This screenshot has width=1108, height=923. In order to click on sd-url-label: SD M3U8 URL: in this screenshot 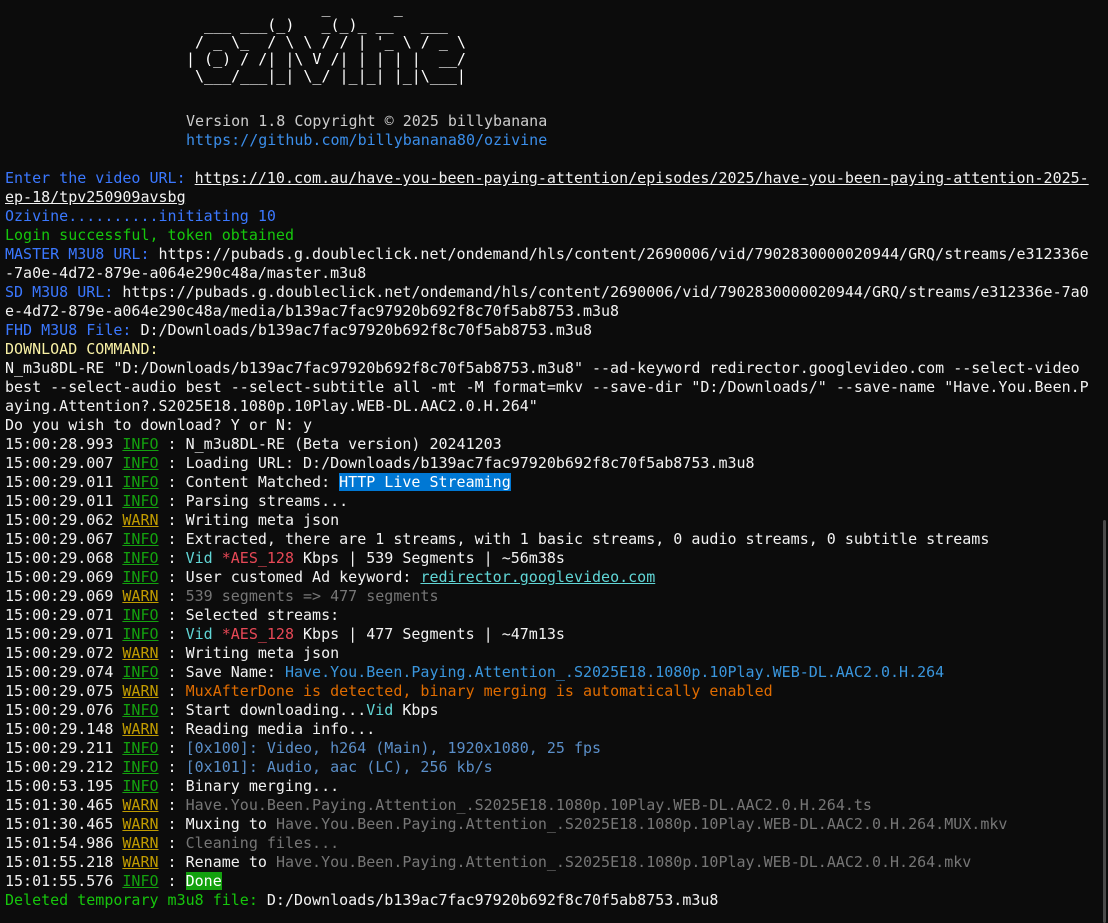, I will do `click(64, 292)`.